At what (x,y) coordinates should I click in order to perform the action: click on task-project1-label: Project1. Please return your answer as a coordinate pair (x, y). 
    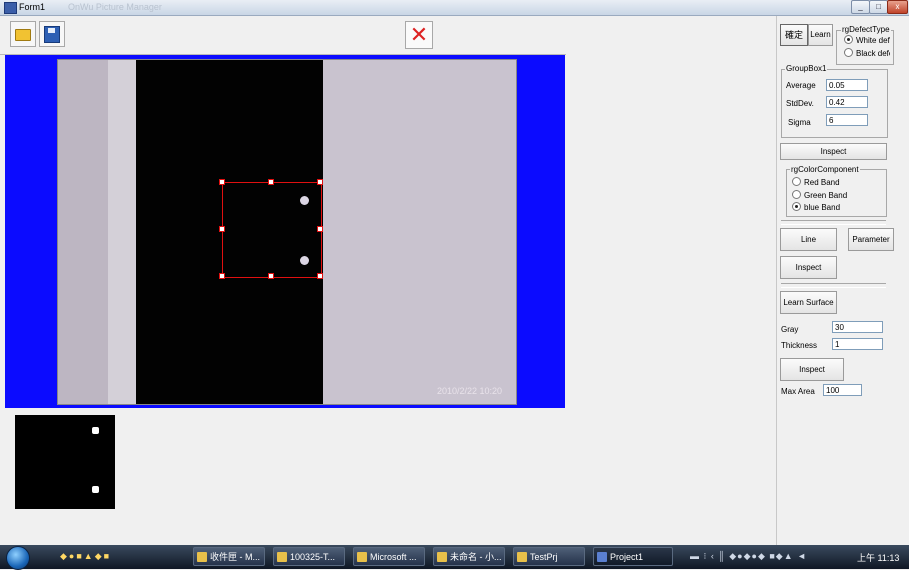
    Looking at the image, I should click on (627, 557).